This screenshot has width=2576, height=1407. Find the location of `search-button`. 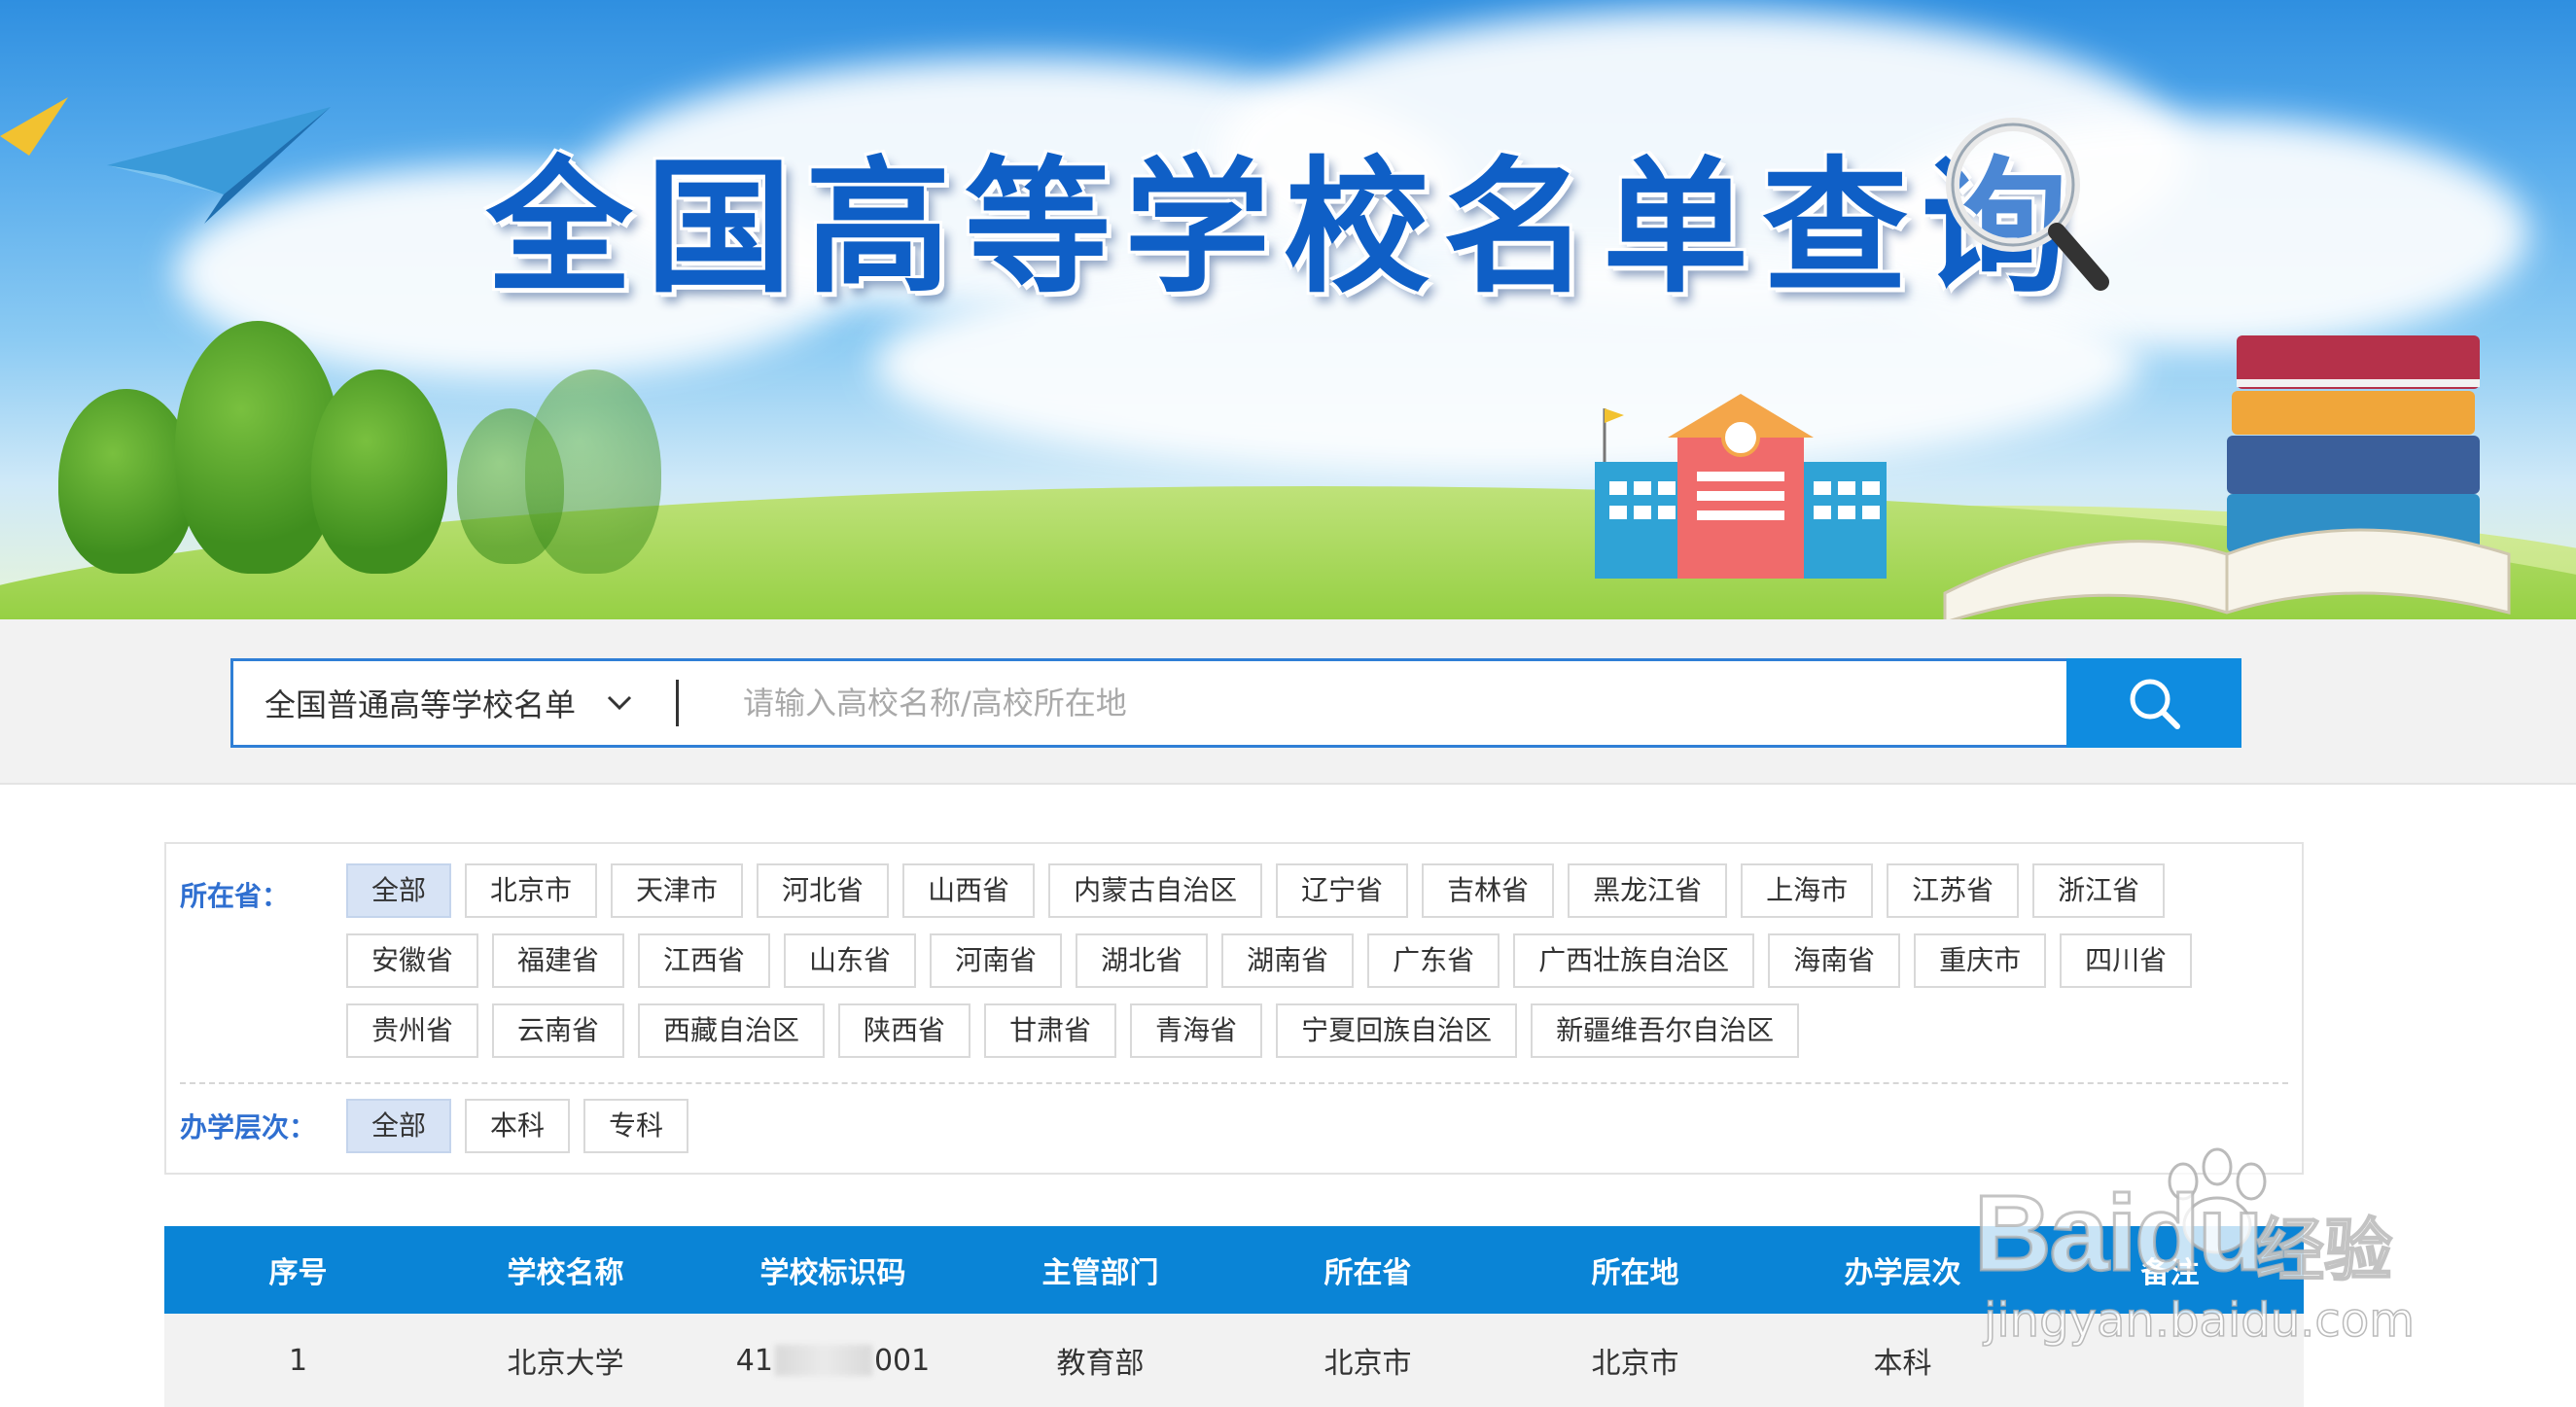

search-button is located at coordinates (2153, 703).